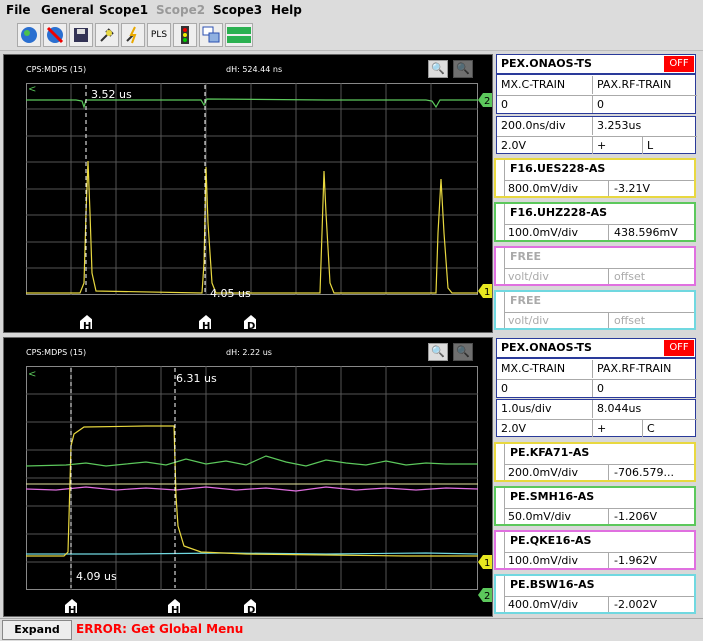 This screenshot has height=641, width=703. I want to click on scope-1-cursor-bottom-label: 4.05 us, so click(230, 293).